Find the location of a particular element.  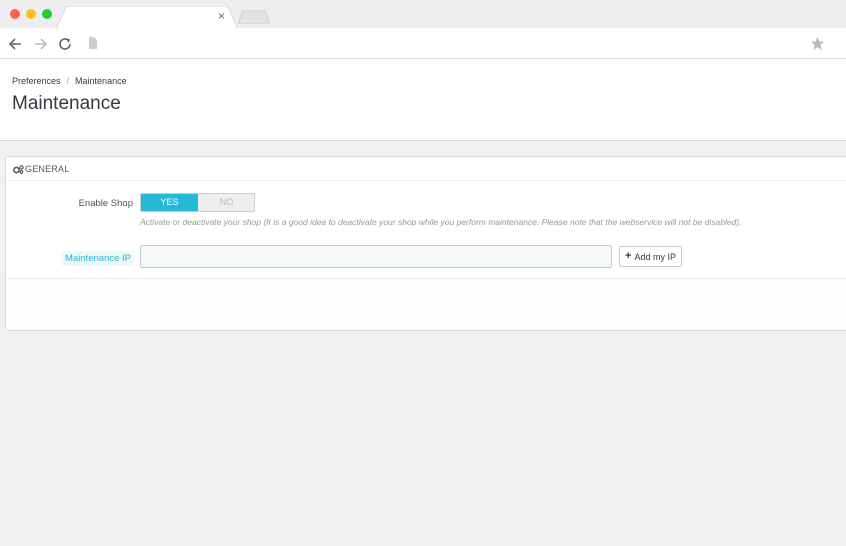

browser-tab-bar: × is located at coordinates (423, 14).